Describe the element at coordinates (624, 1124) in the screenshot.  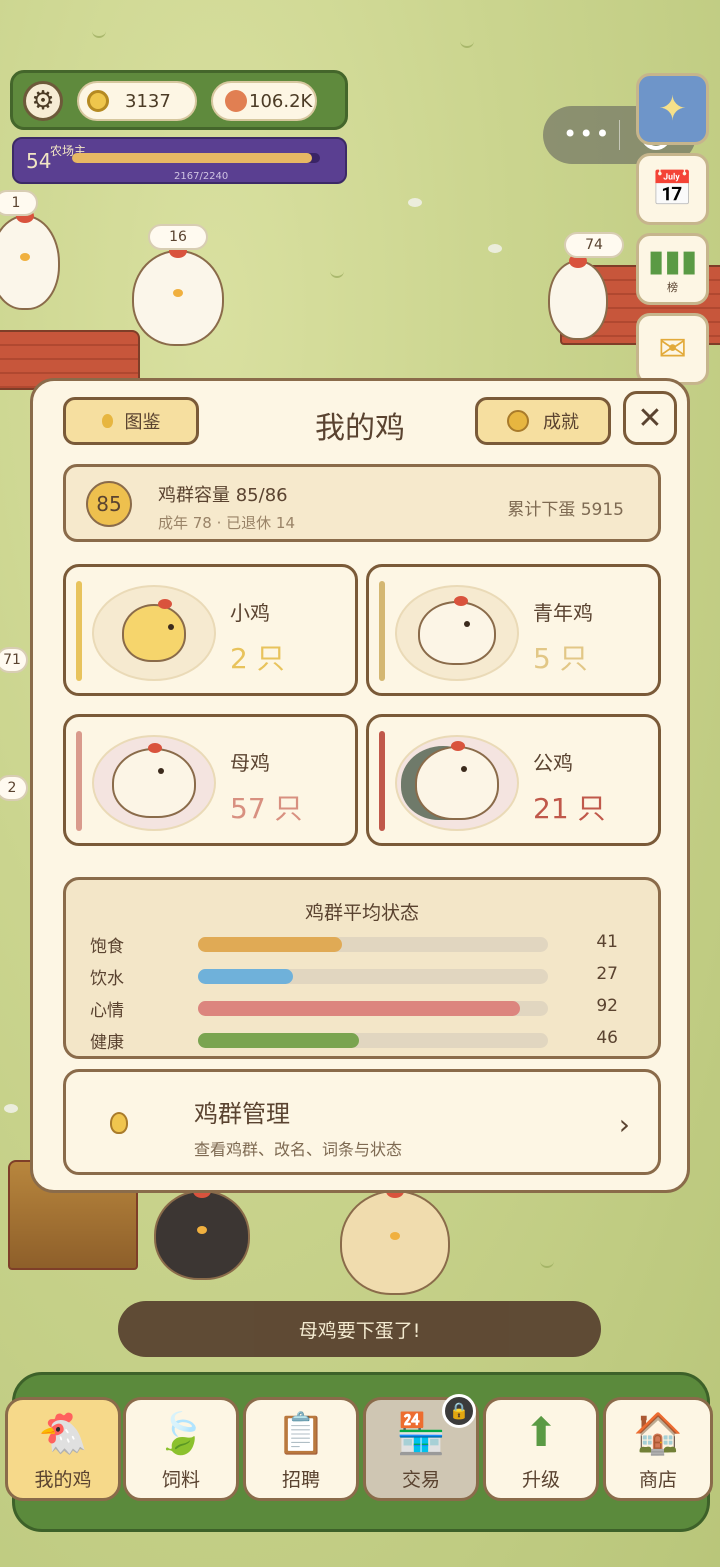
I see `chevron-right-icon: ›` at that location.